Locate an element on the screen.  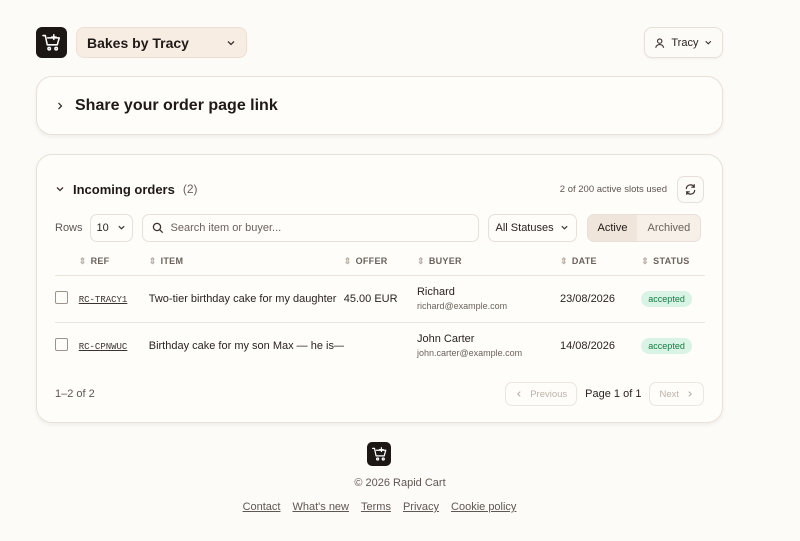
brand-logo is located at coordinates (51, 42).